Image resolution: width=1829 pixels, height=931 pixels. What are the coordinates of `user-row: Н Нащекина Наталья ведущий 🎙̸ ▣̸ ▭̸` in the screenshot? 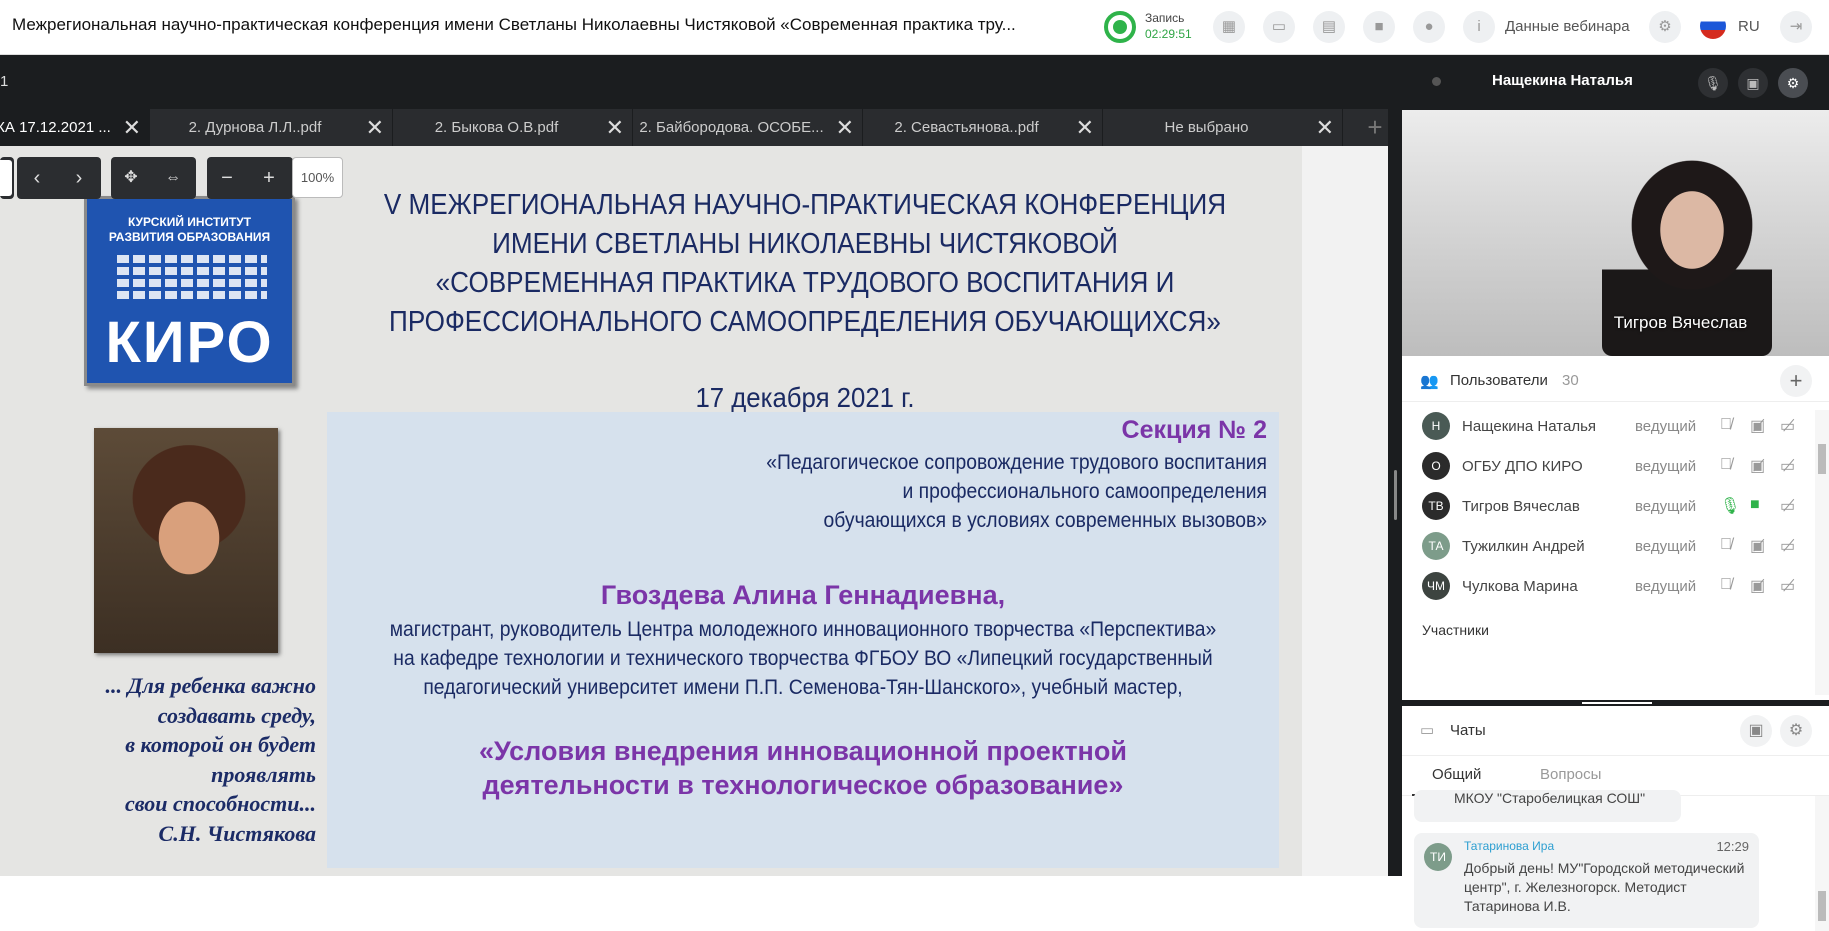 It's located at (1607, 427).